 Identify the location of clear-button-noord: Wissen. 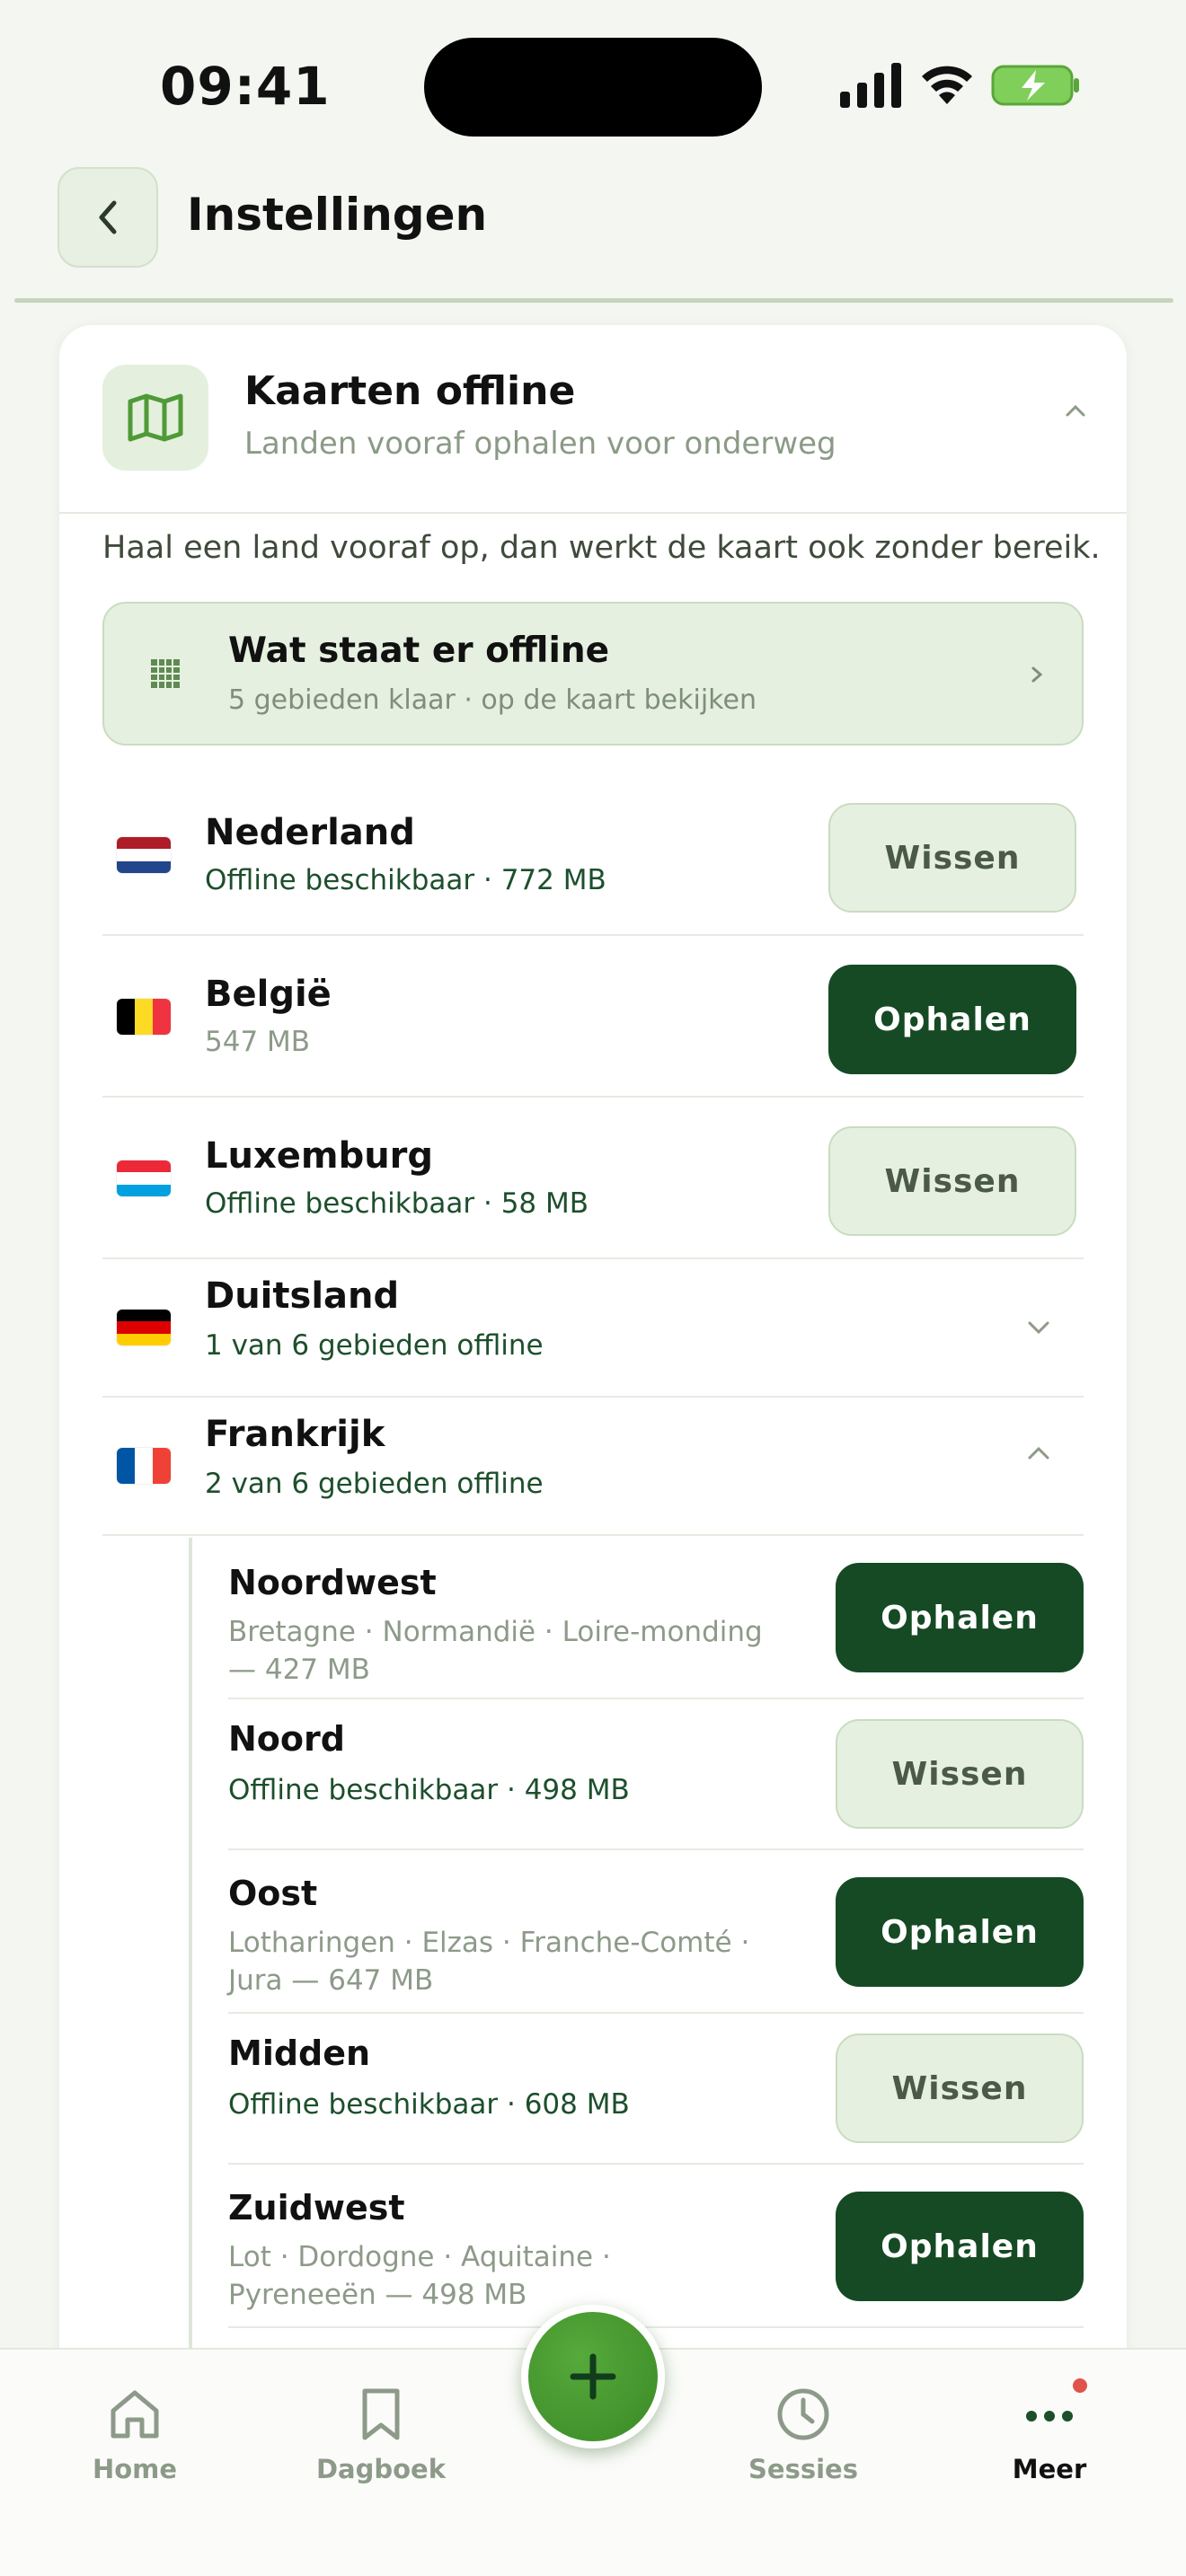
(960, 1774).